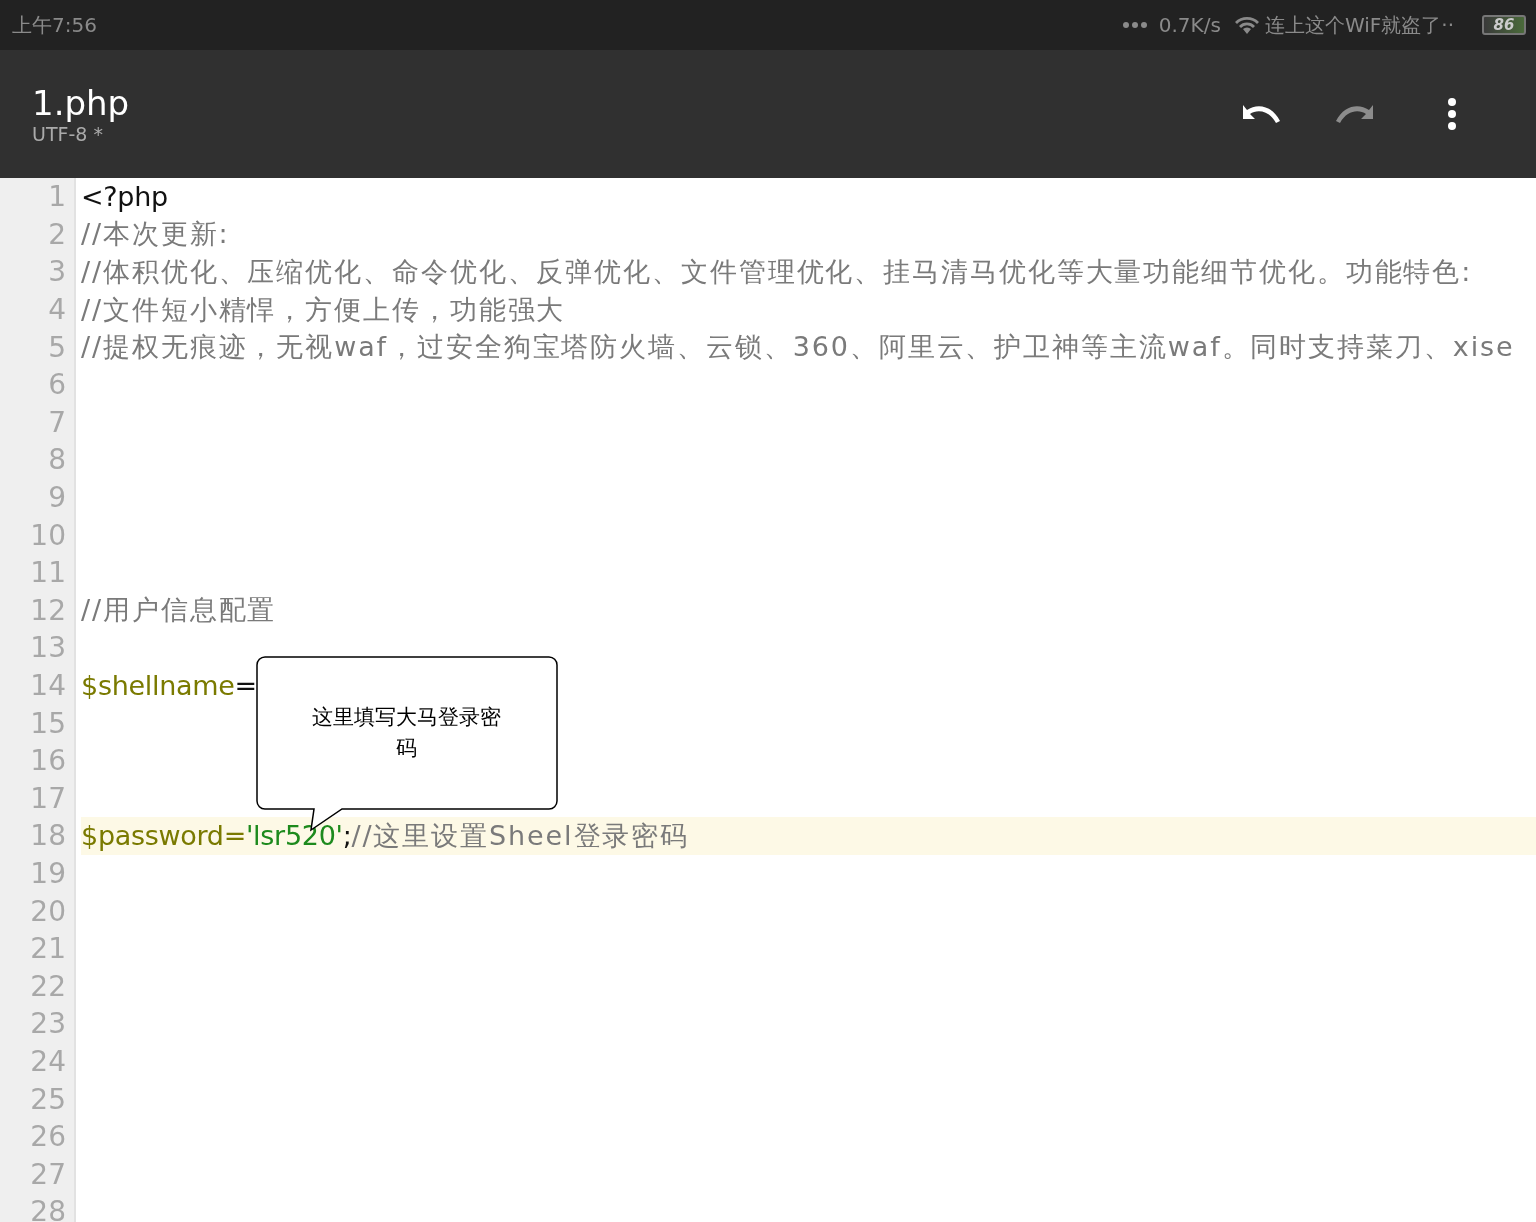 The width and height of the screenshot is (1536, 1222). What do you see at coordinates (47, 1137) in the screenshot?
I see `line-number: 26` at bounding box center [47, 1137].